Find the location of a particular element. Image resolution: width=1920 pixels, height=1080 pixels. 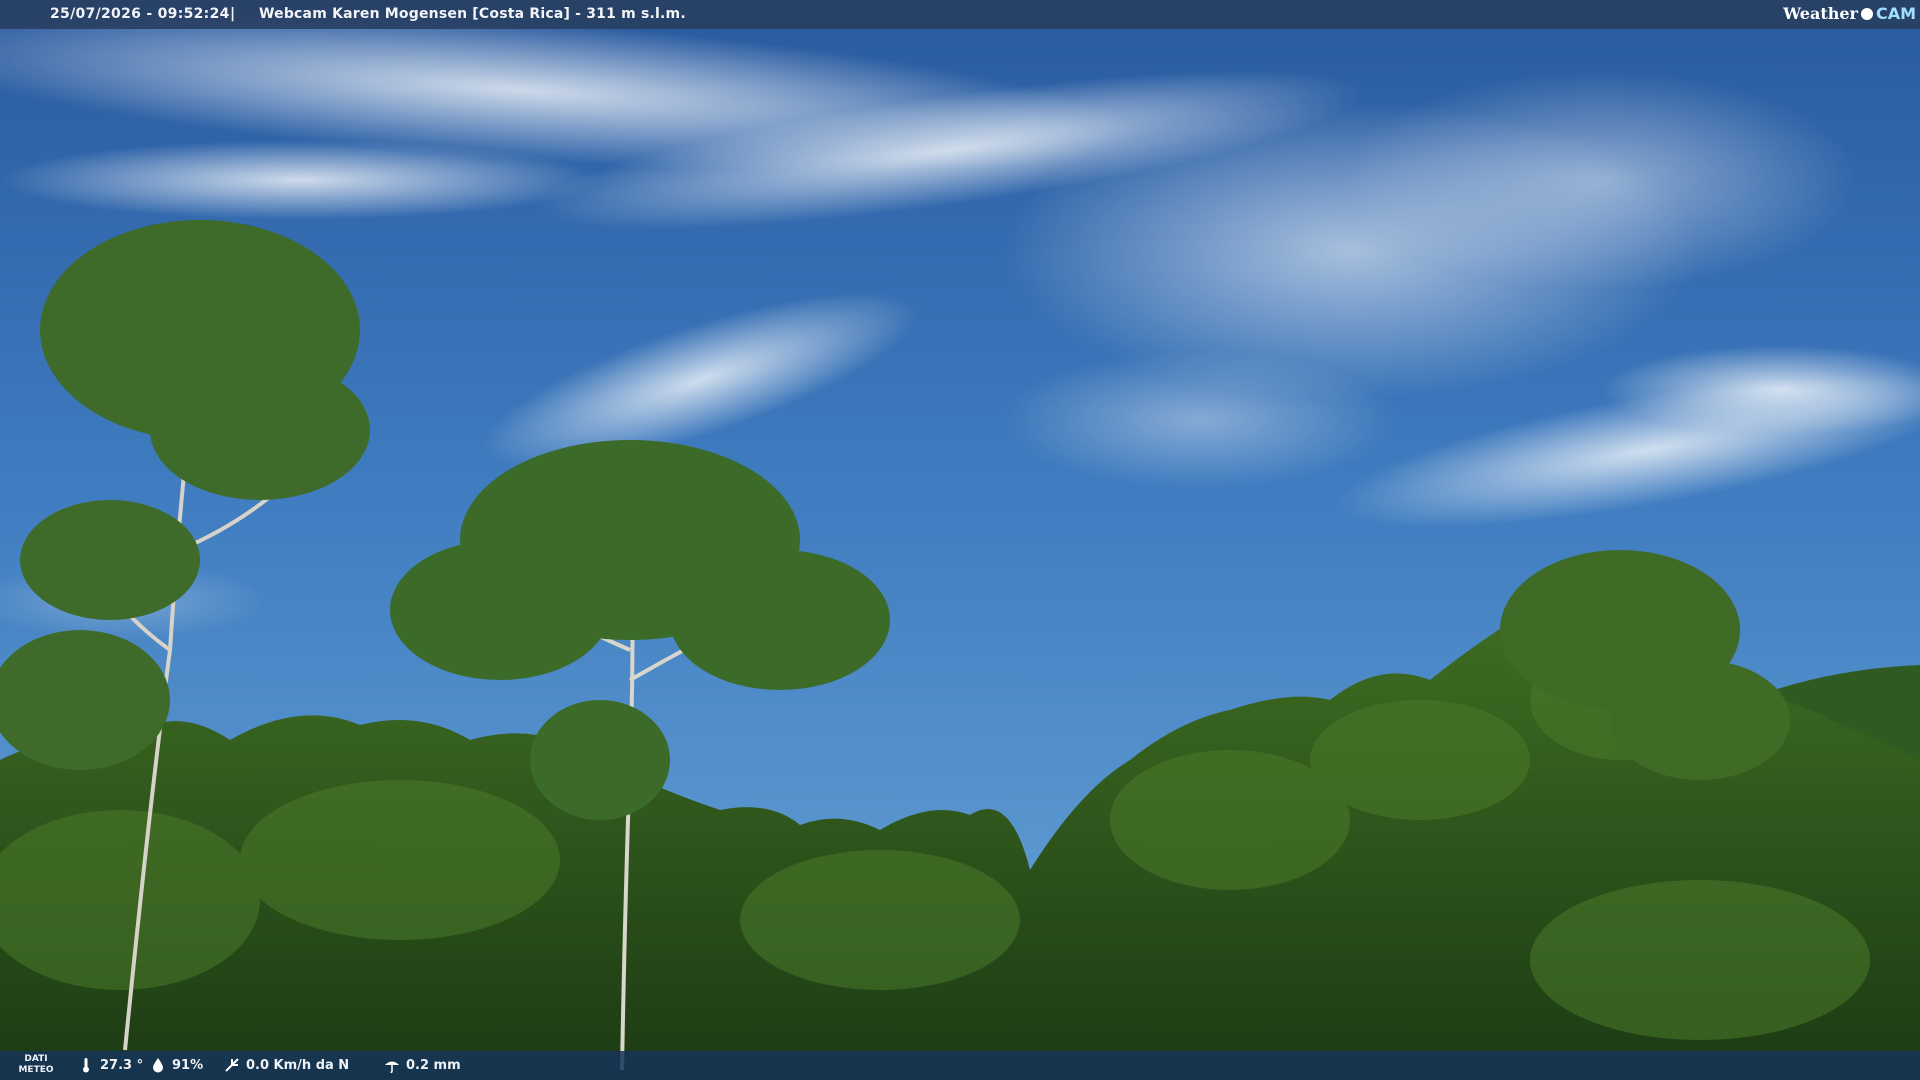

humidity-icon is located at coordinates (158, 1065).